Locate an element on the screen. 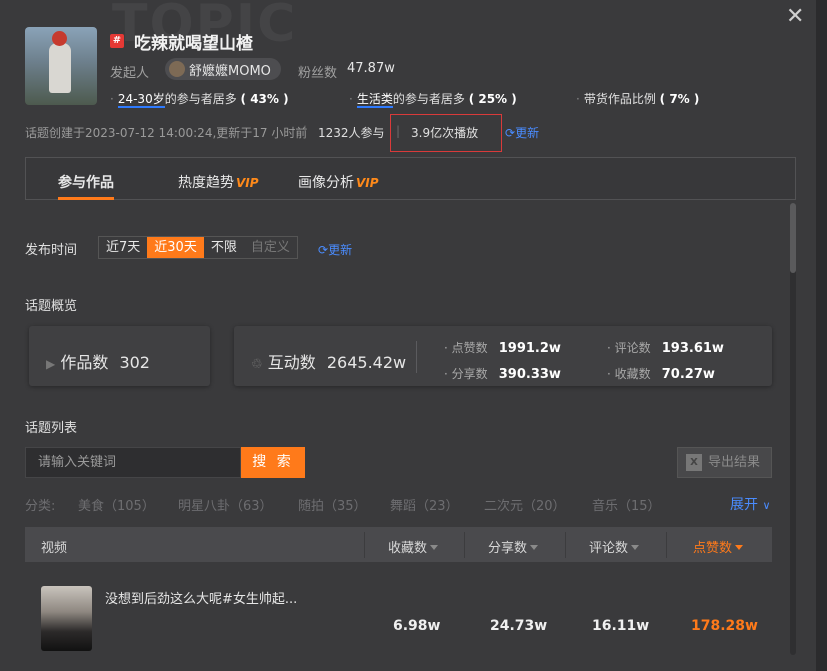  collects-label: · 收藏数 is located at coordinates (629, 374).